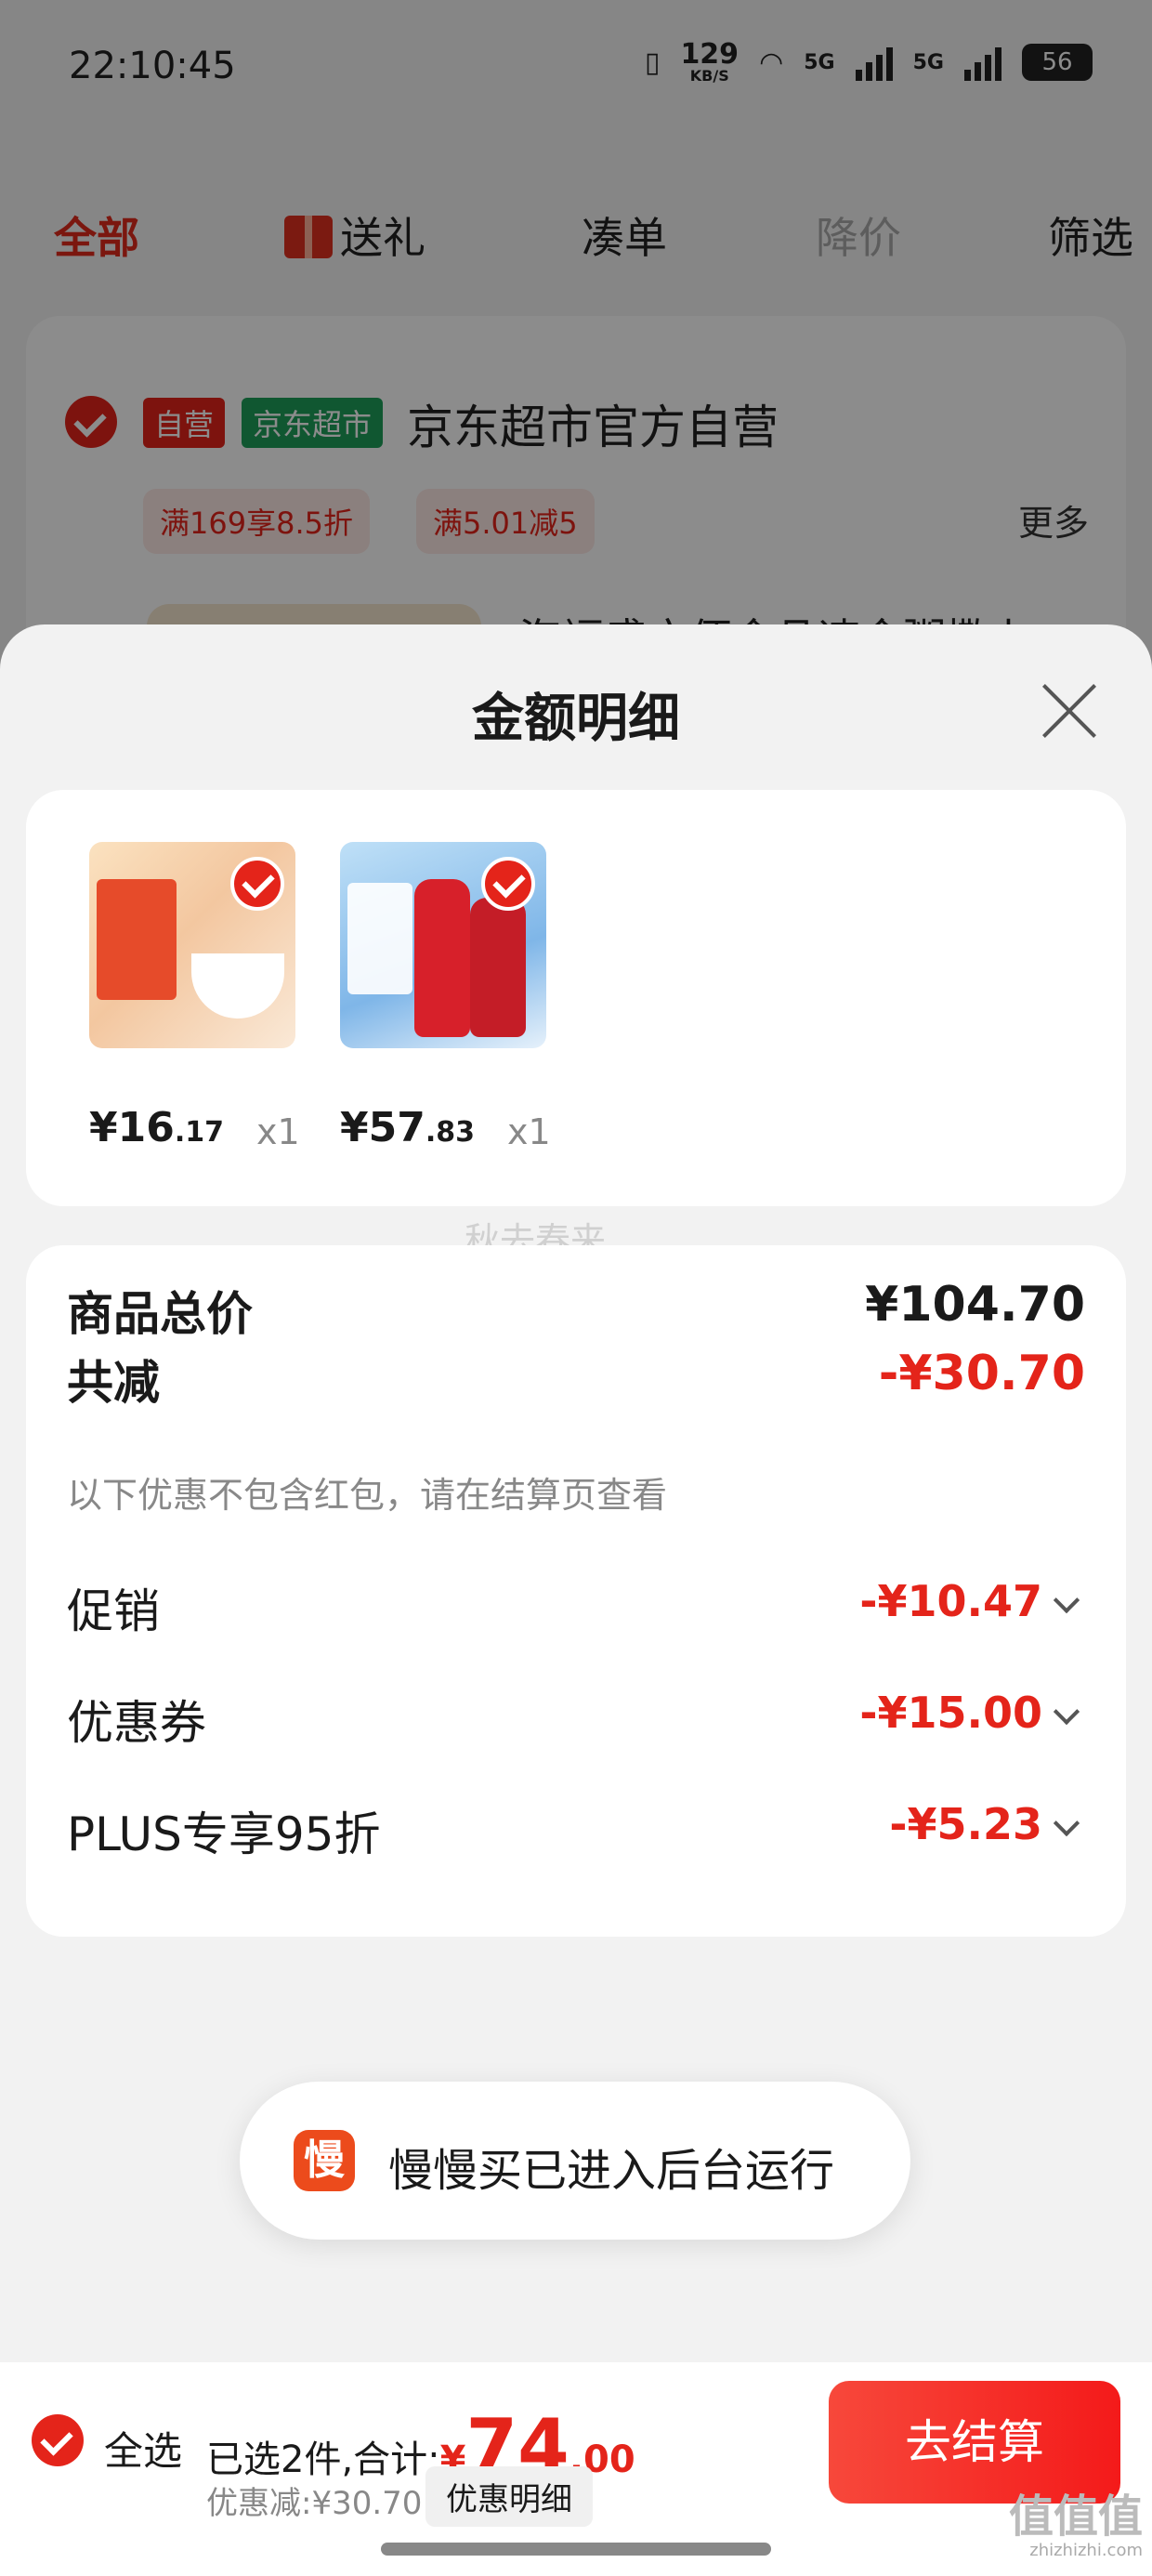  Describe the element at coordinates (981, 1373) in the screenshot. I see `total-reduction-value: -¥30.70` at that location.